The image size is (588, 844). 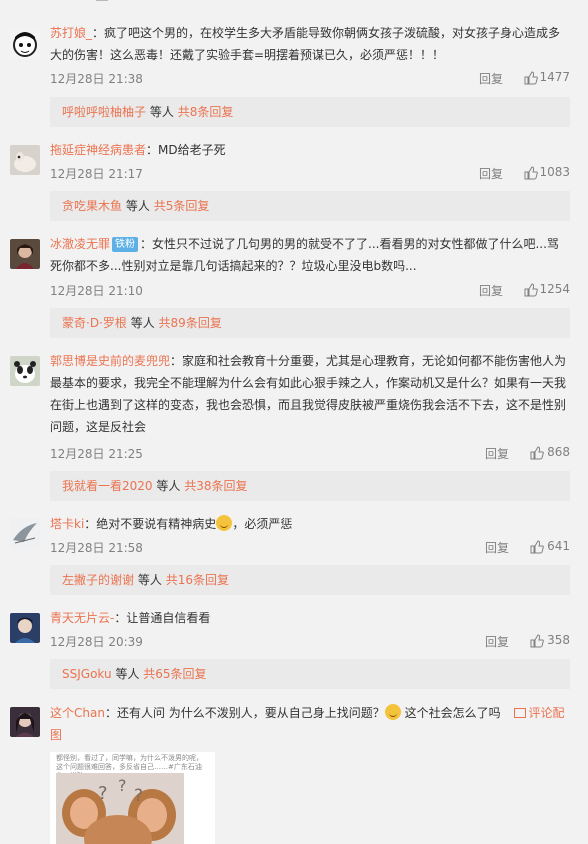 What do you see at coordinates (82, 618) in the screenshot?
I see `comment-username: 青天无片云-` at bounding box center [82, 618].